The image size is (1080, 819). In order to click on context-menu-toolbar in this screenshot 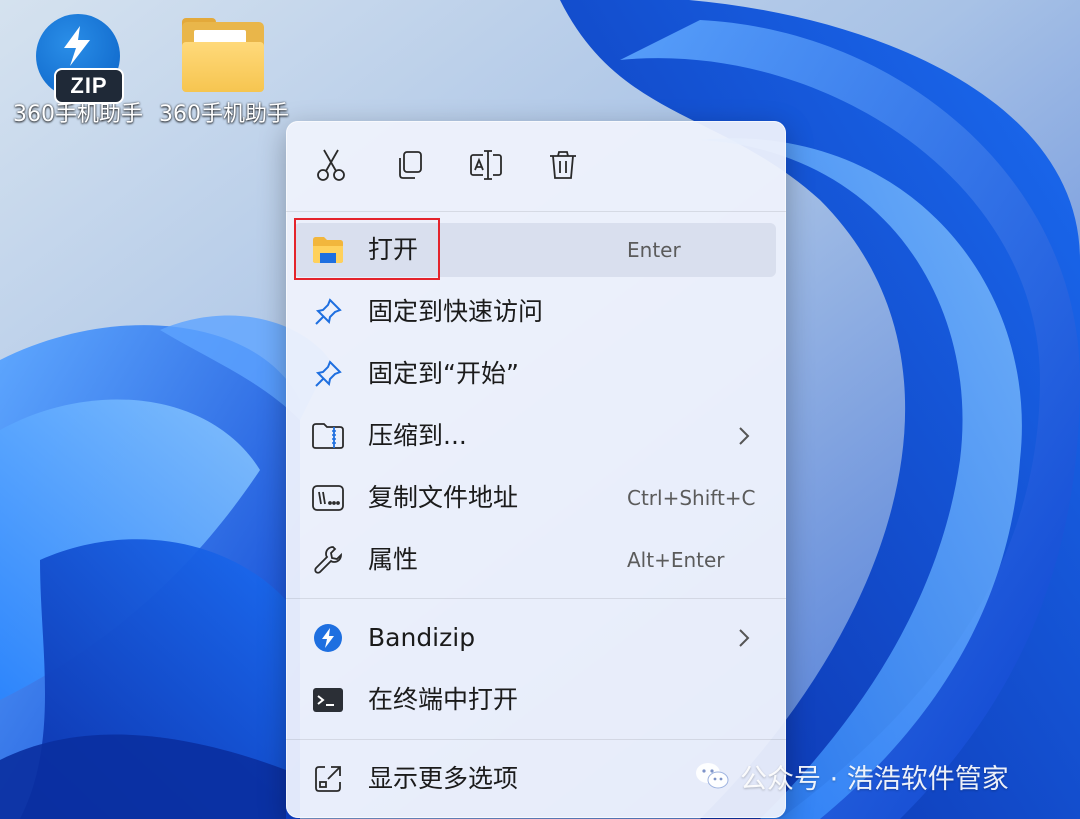, I will do `click(536, 166)`.